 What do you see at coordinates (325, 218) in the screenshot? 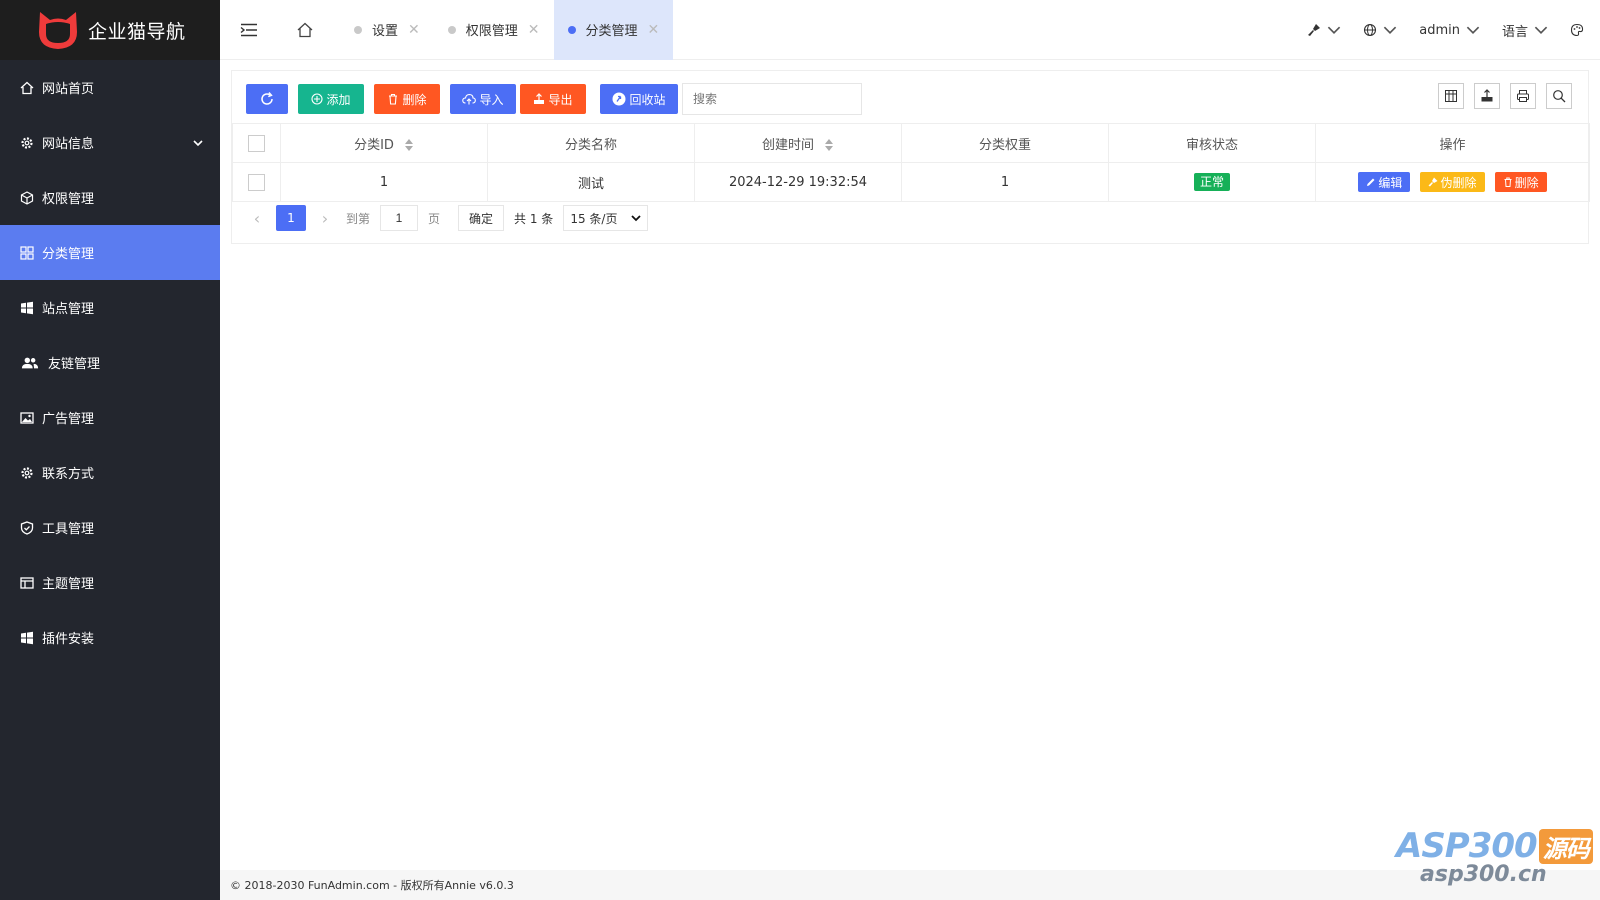
I see `next-page-icon: ›` at bounding box center [325, 218].